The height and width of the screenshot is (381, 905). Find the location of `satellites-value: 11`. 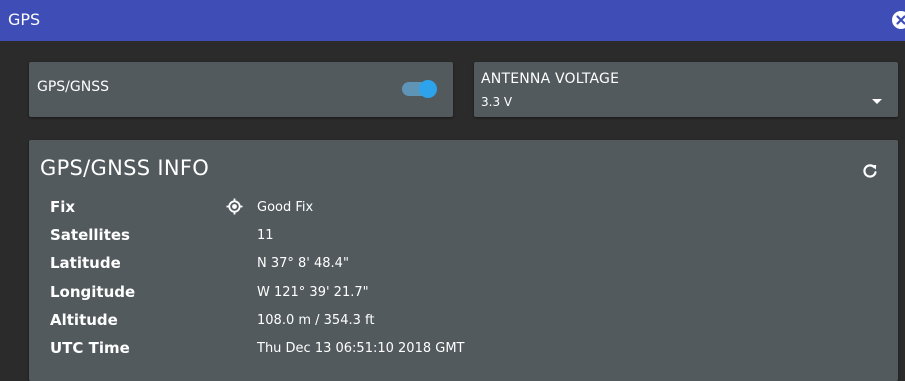

satellites-value: 11 is located at coordinates (265, 235).